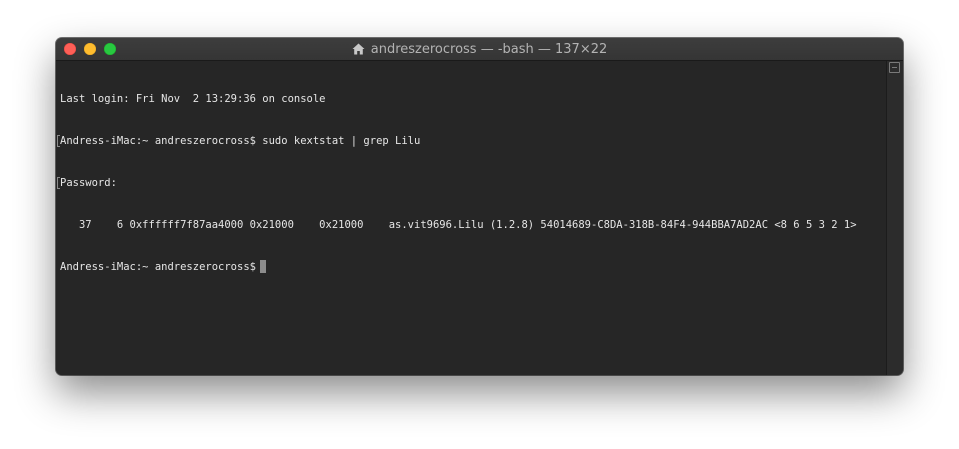  What do you see at coordinates (478, 183) in the screenshot?
I see `terminal-line: Password:` at bounding box center [478, 183].